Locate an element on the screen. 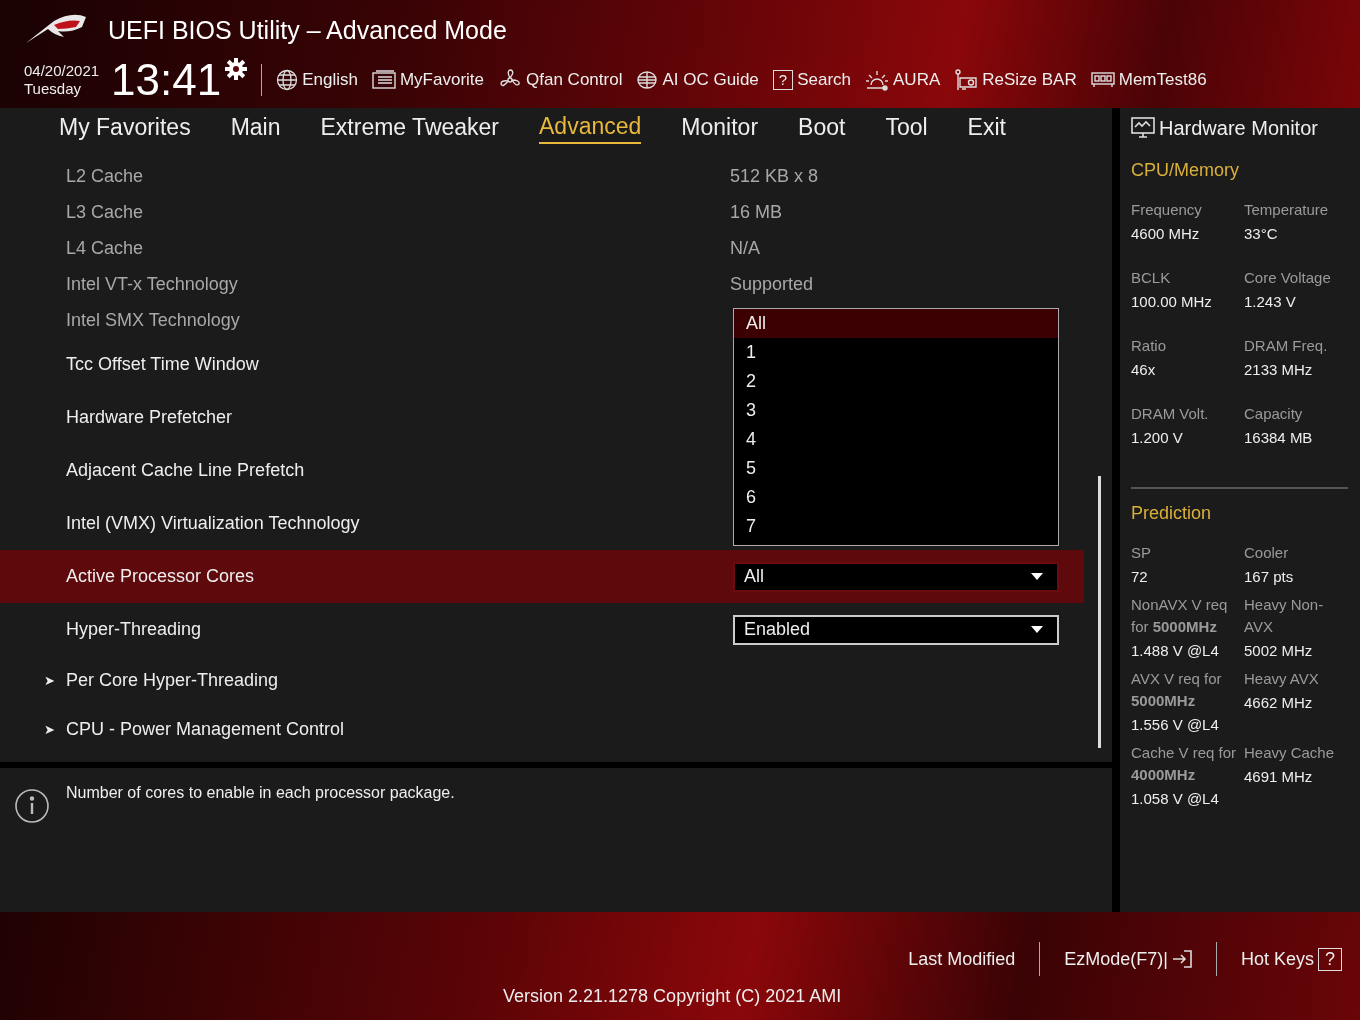  metric-label: Heavy Non-AVX is located at coordinates (1284, 616).